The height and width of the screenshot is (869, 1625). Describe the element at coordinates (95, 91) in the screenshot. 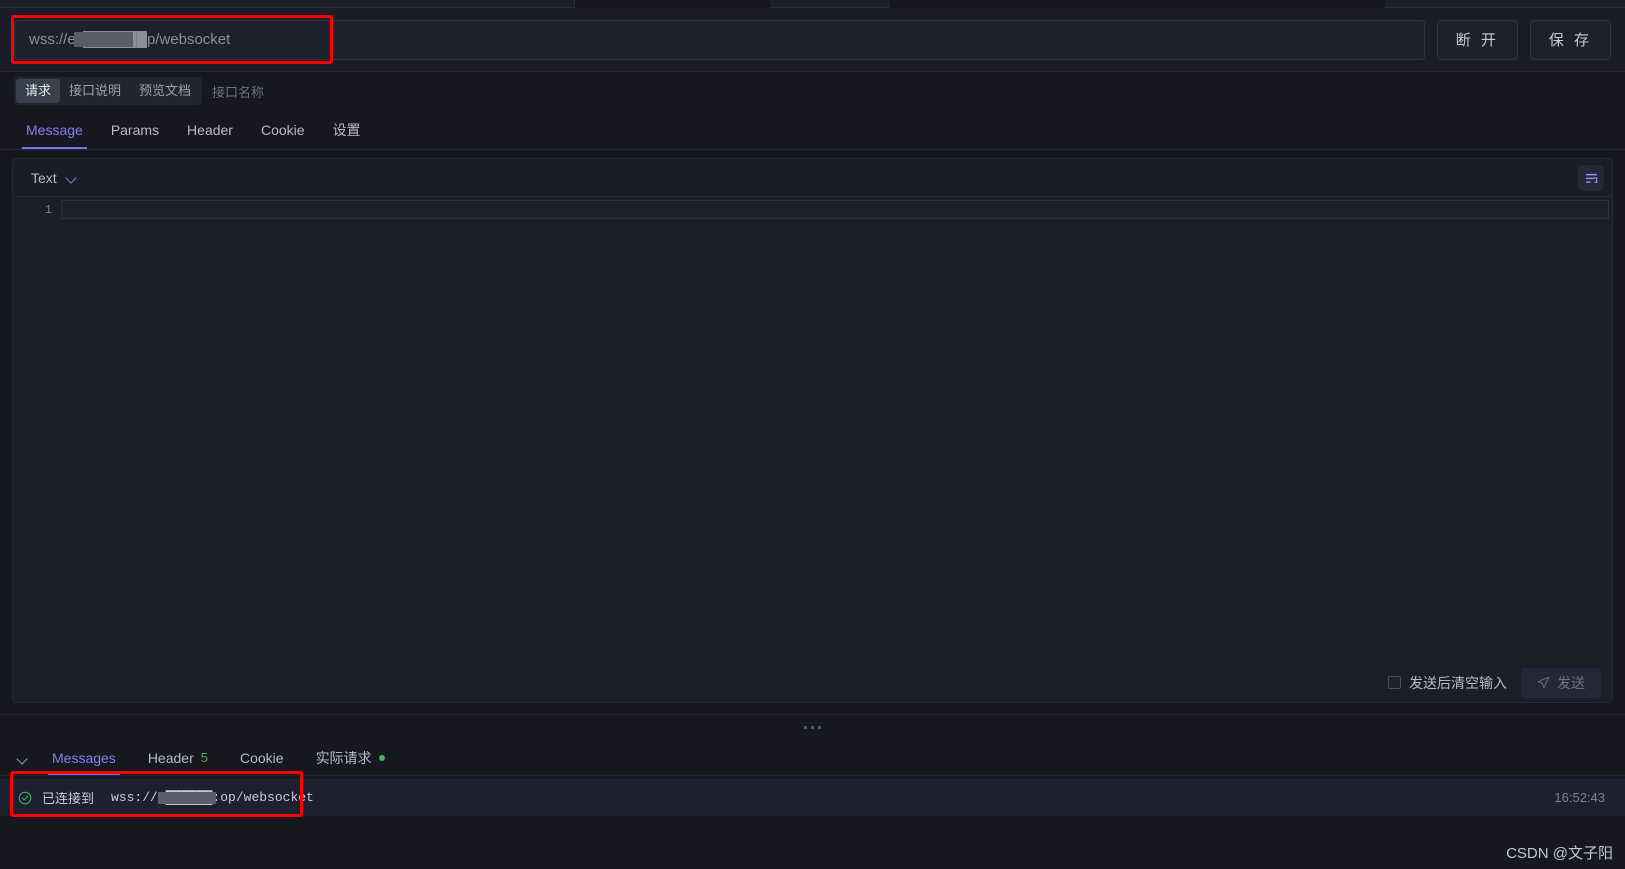

I see `segment-api-description: 接口说明` at that location.